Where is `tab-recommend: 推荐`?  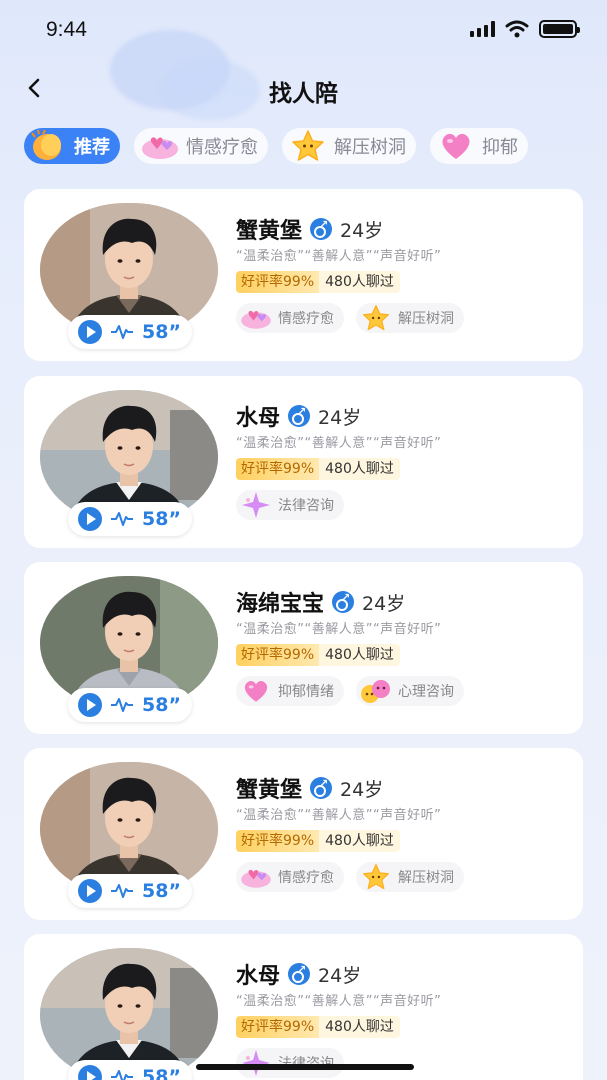
tab-recommend: 推荐 is located at coordinates (72, 146).